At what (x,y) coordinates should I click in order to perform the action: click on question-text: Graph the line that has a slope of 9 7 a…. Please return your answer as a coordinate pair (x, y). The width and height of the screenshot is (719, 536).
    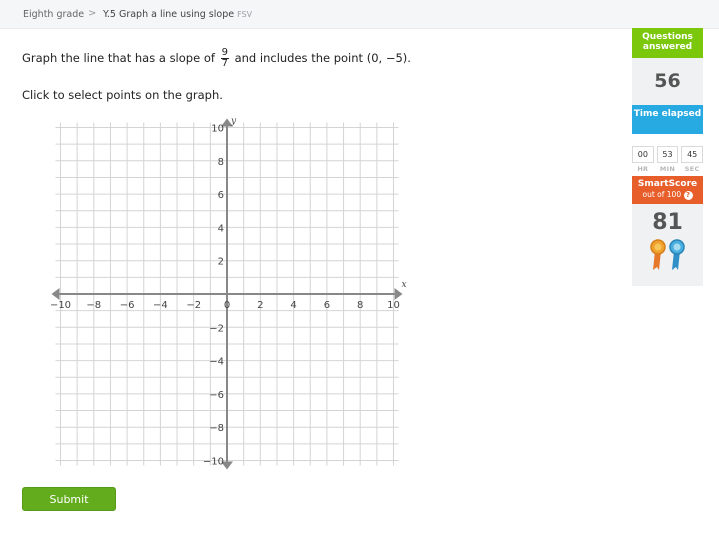
    Looking at the image, I should click on (216, 58).